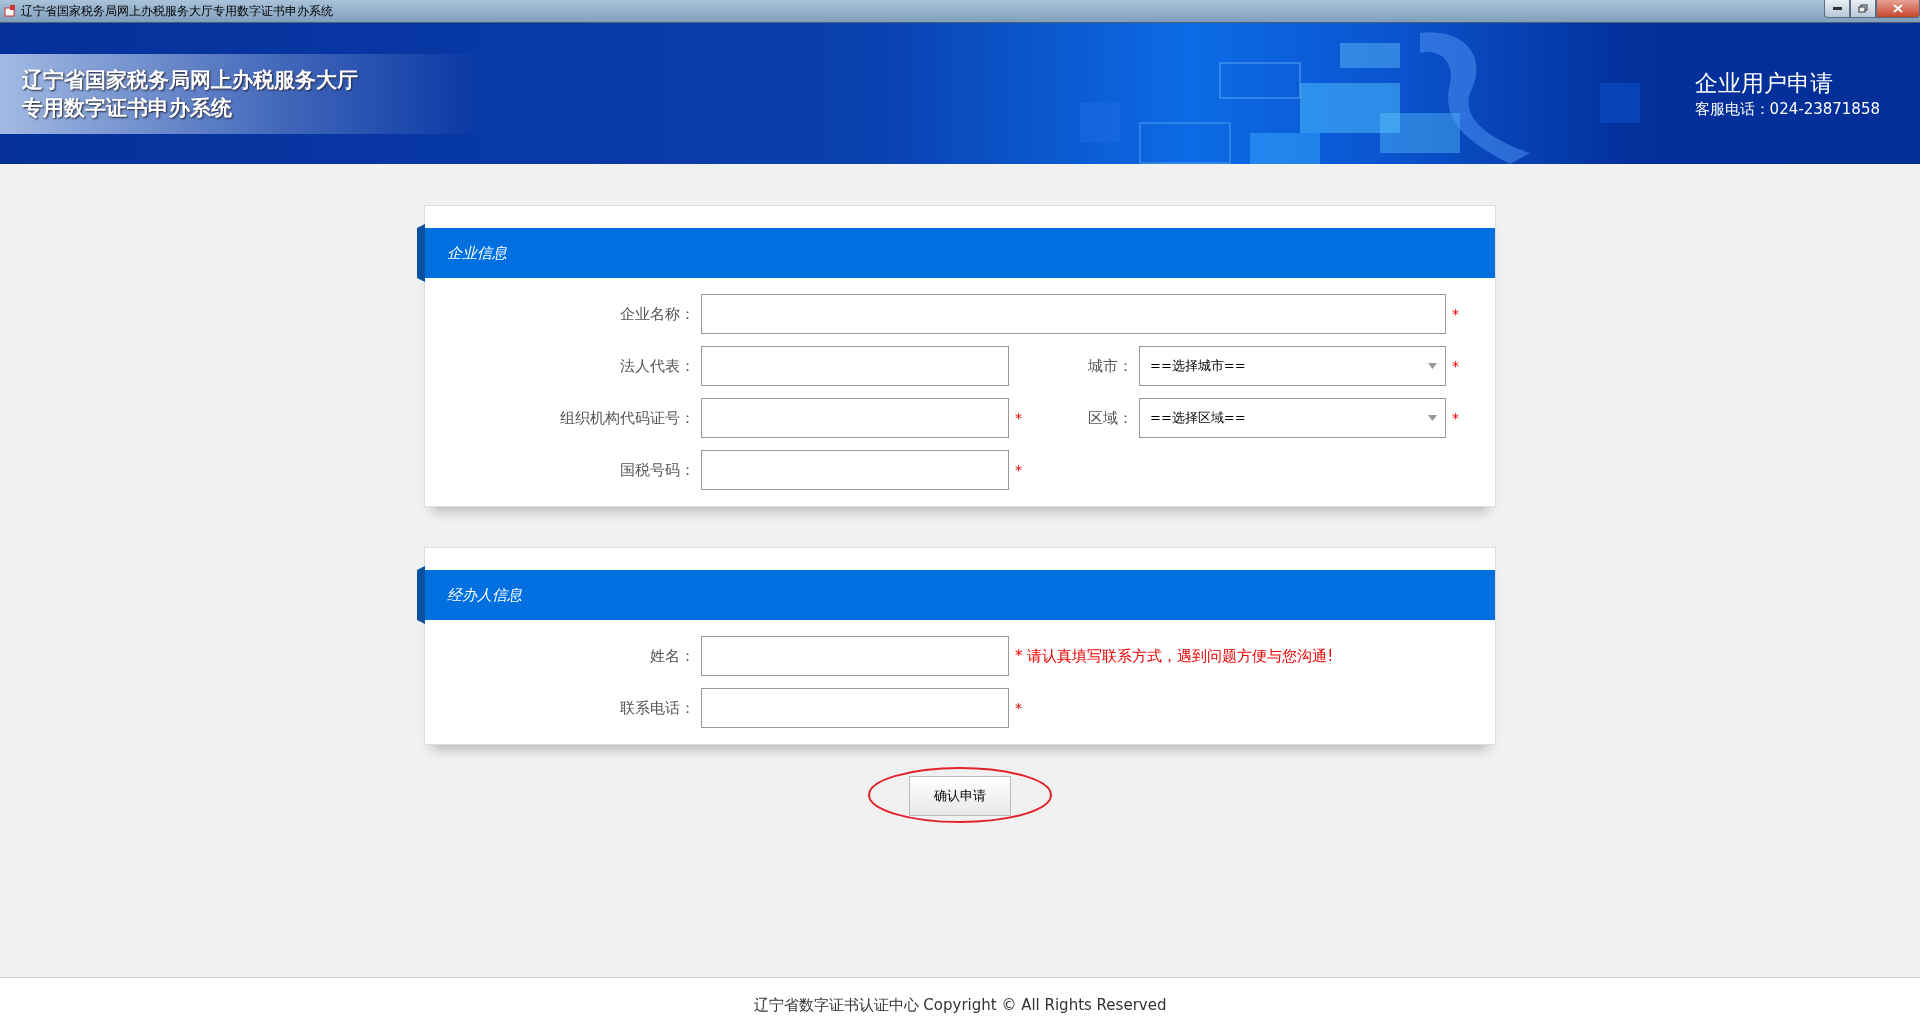 Image resolution: width=1920 pixels, height=1032 pixels. What do you see at coordinates (657, 470) in the screenshot?
I see `field-label: 国税号码：` at bounding box center [657, 470].